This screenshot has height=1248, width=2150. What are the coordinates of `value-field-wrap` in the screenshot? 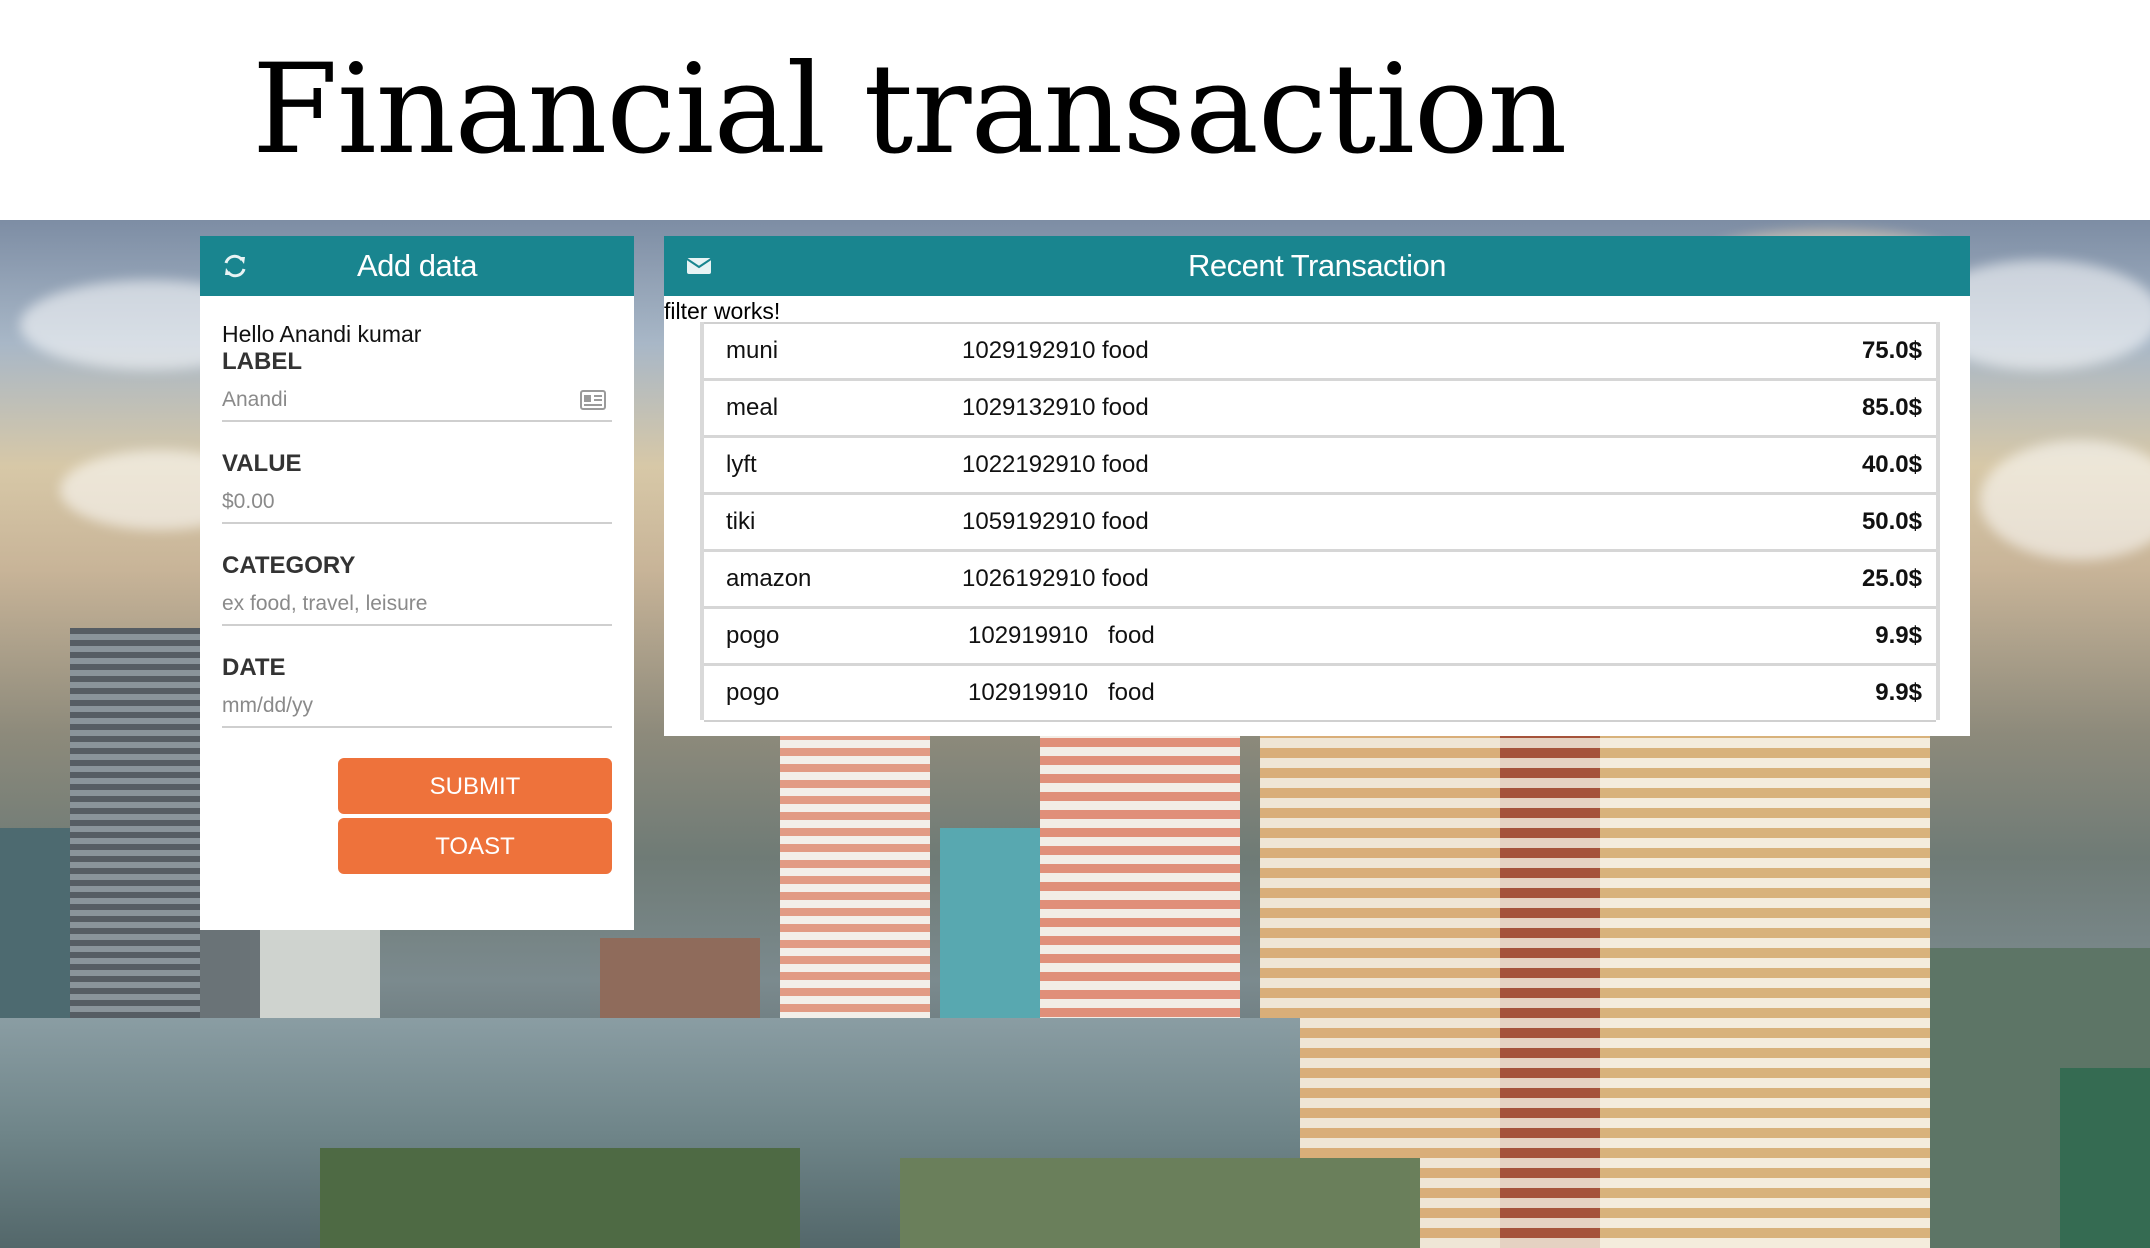 It's located at (417, 504).